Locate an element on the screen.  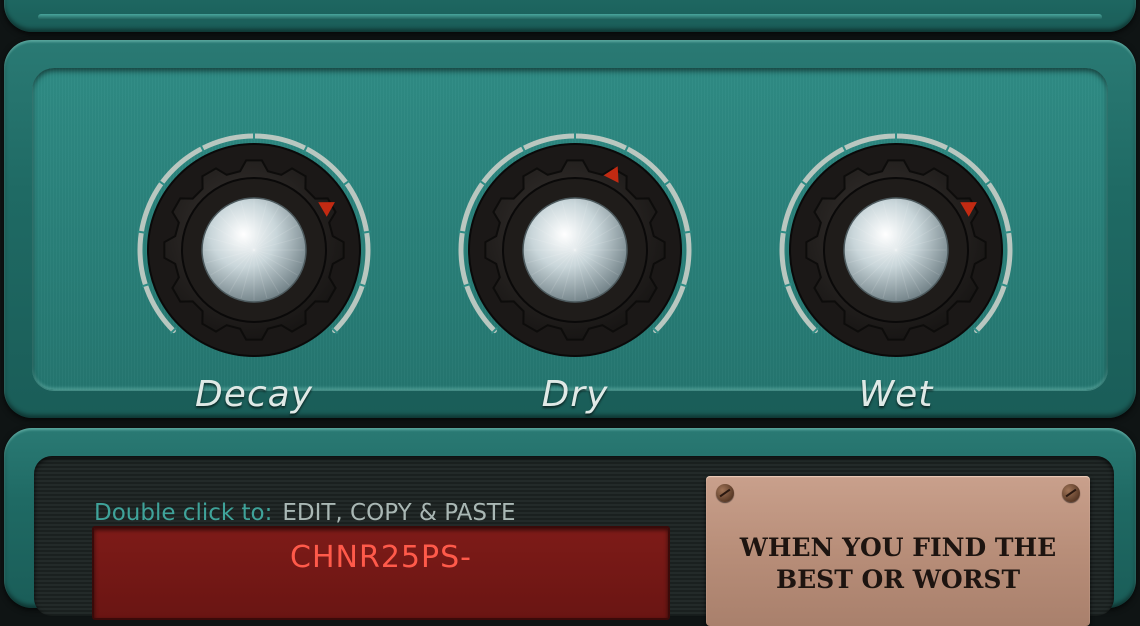
preset-hint: Double click to: EDIT, COPY & PASTE is located at coordinates (305, 513).